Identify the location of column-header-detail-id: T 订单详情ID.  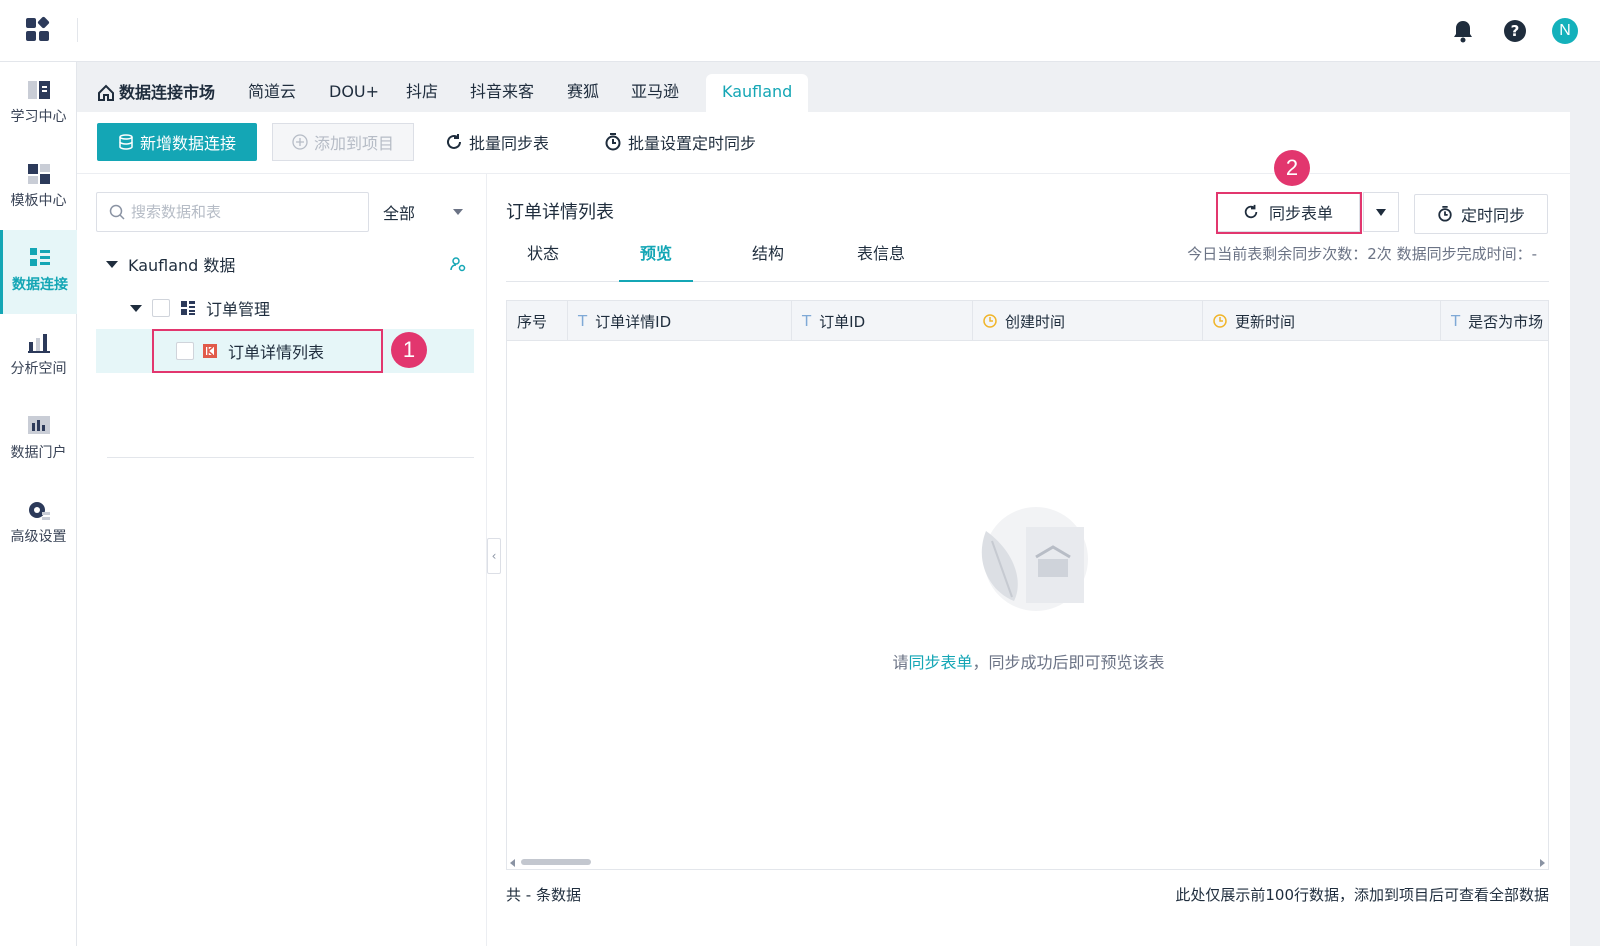
(680, 321).